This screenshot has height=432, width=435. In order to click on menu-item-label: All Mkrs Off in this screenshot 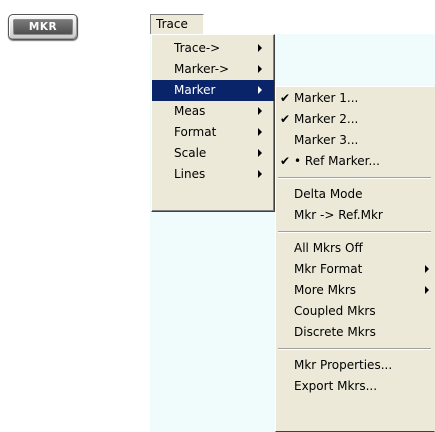, I will do `click(328, 248)`.